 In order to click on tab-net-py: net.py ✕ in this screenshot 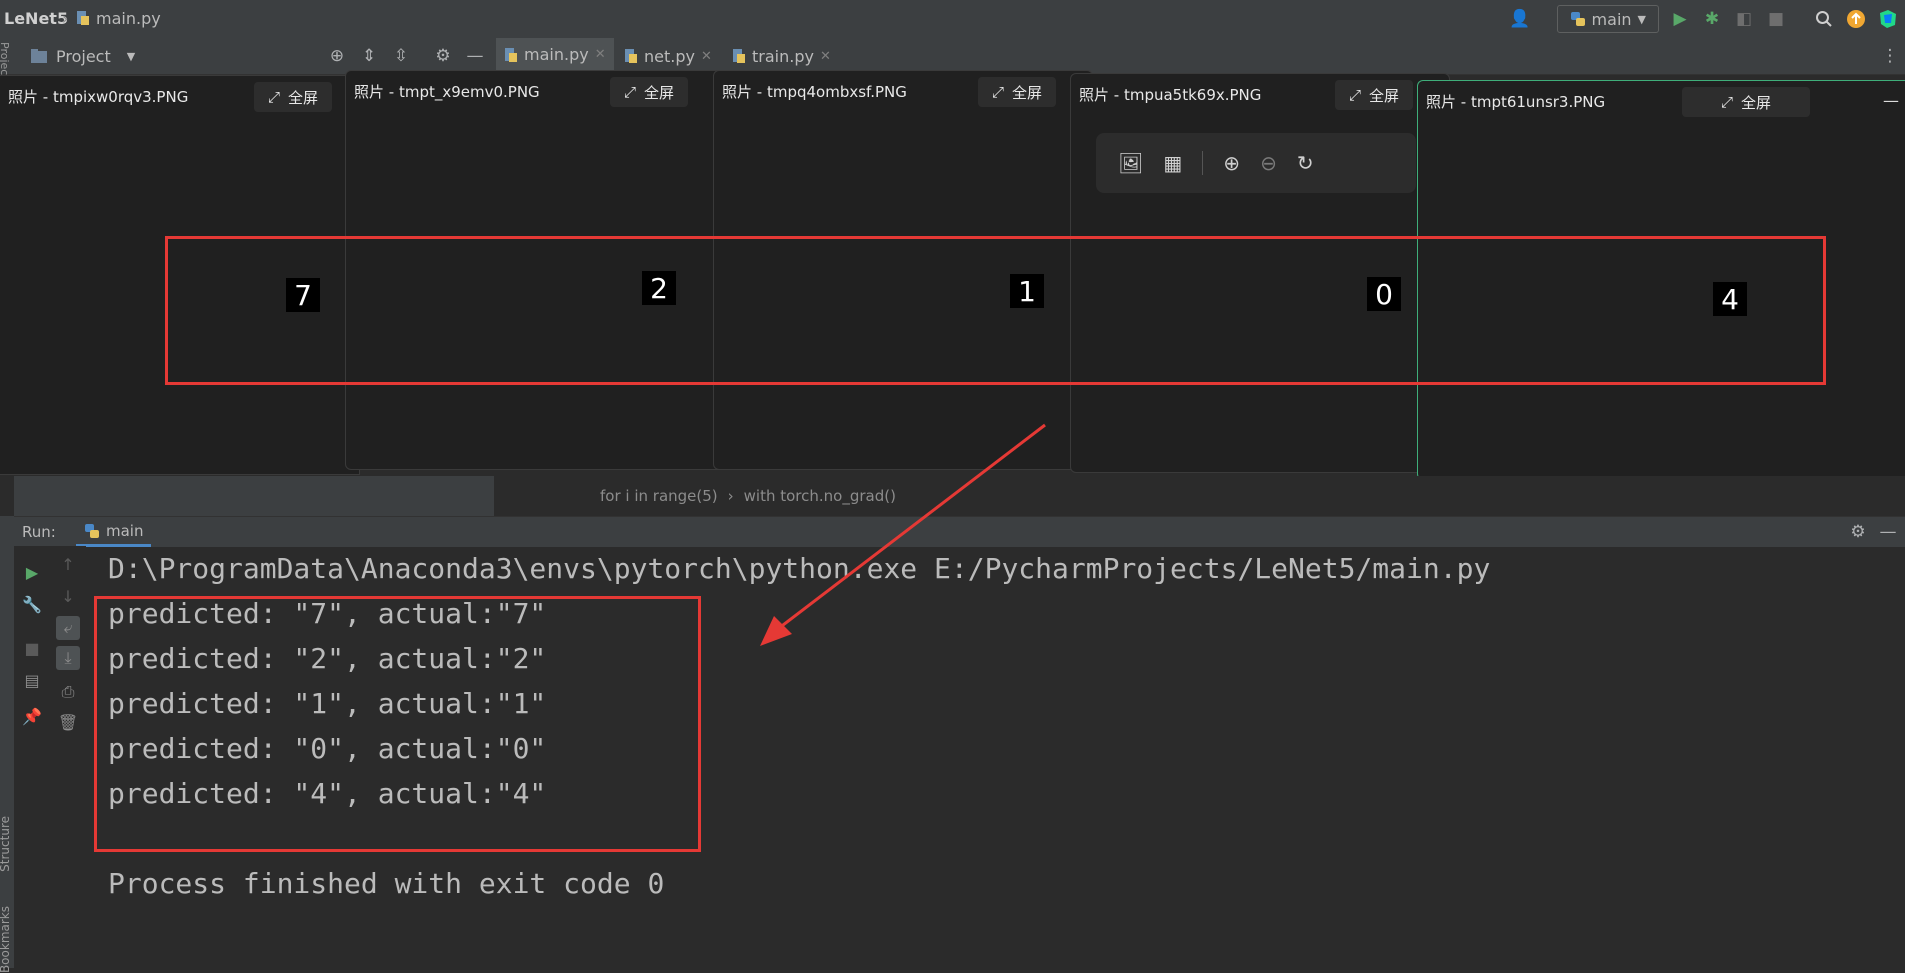, I will do `click(668, 56)`.